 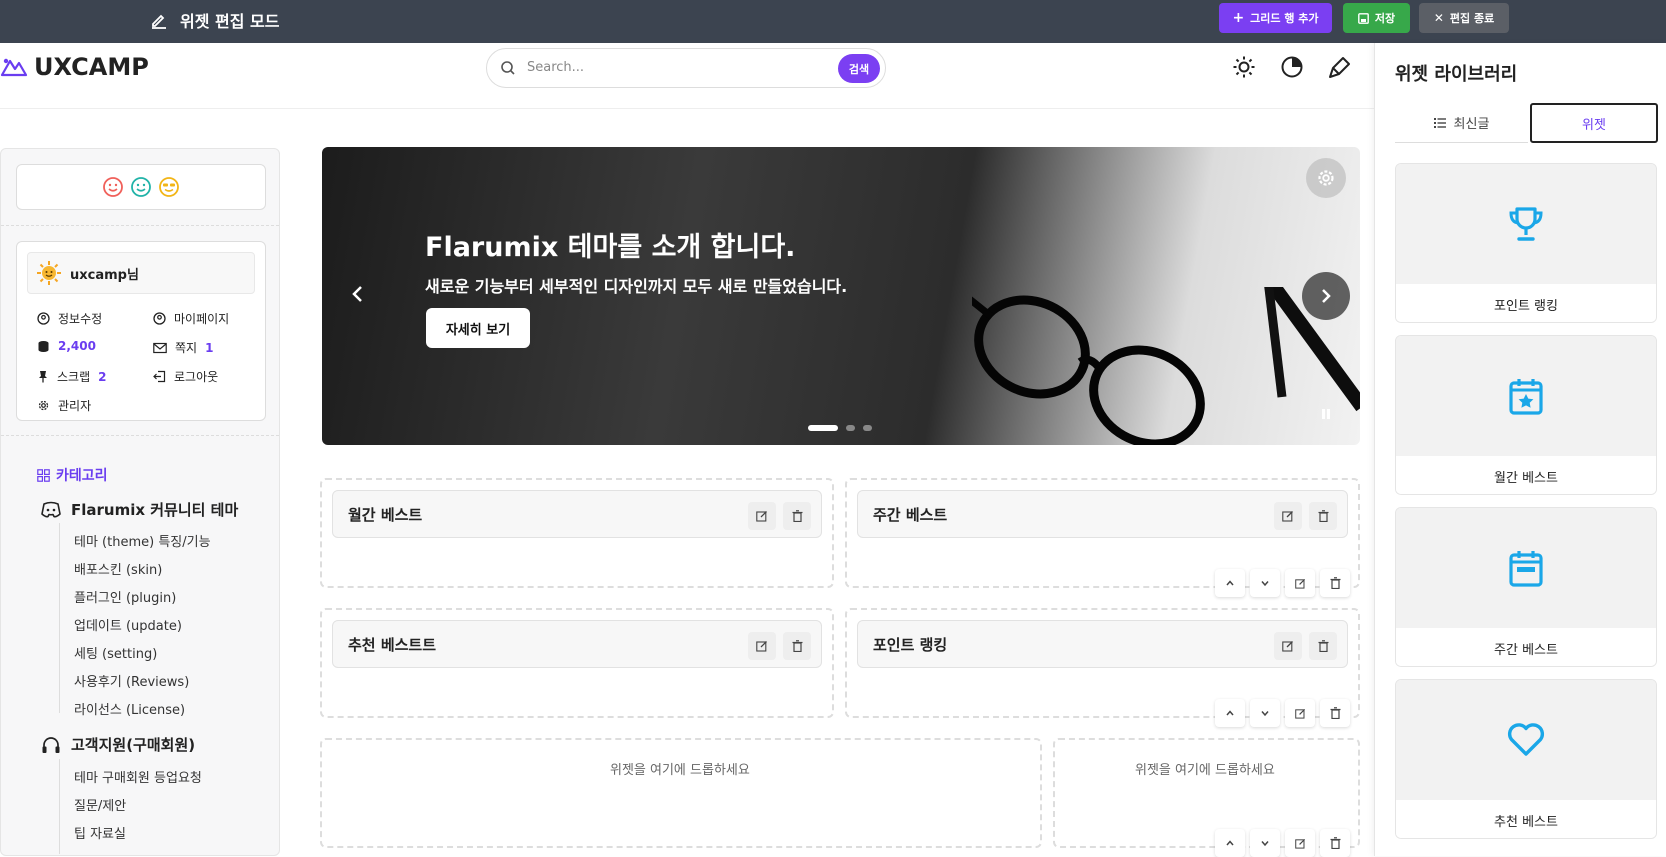 What do you see at coordinates (191, 318) in the screenshot?
I see `mypage-link: 마이페이지` at bounding box center [191, 318].